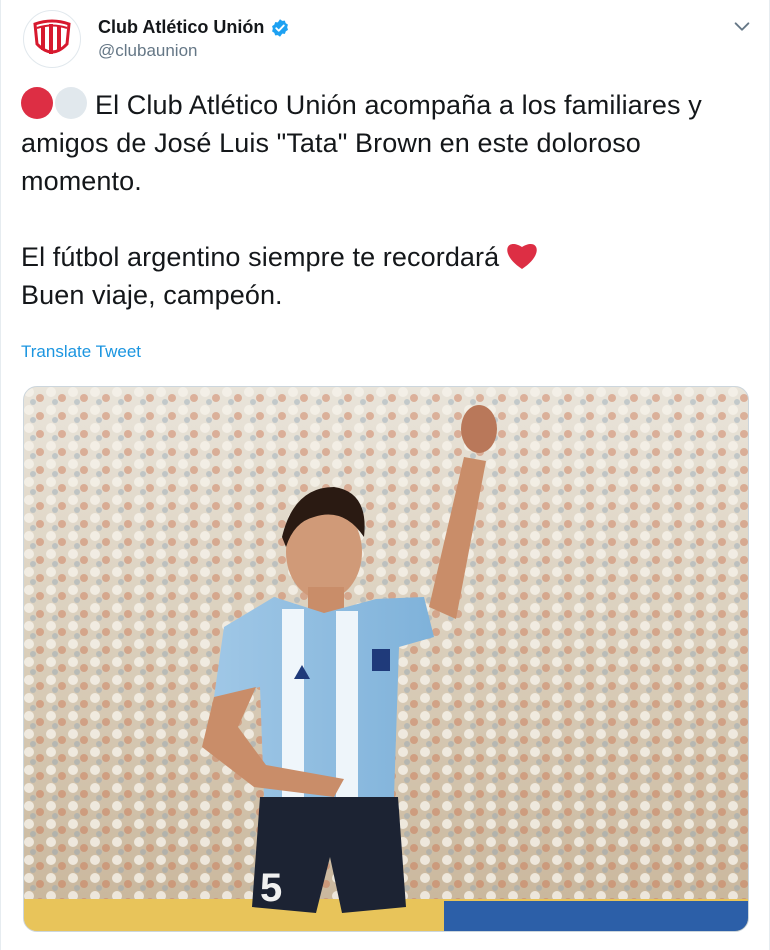 This screenshot has width=770, height=950. What do you see at coordinates (742, 27) in the screenshot?
I see `chevron-down-icon` at bounding box center [742, 27].